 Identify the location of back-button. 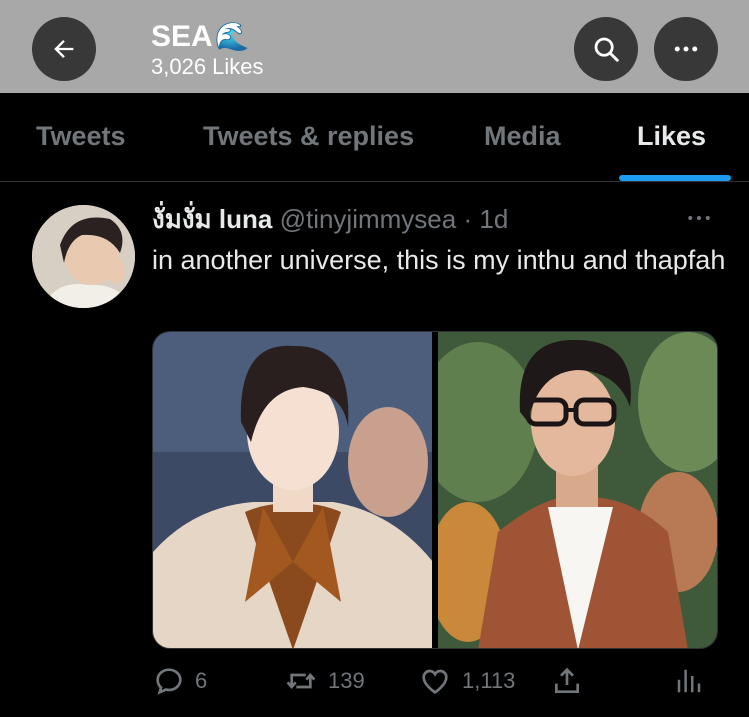
(64, 49).